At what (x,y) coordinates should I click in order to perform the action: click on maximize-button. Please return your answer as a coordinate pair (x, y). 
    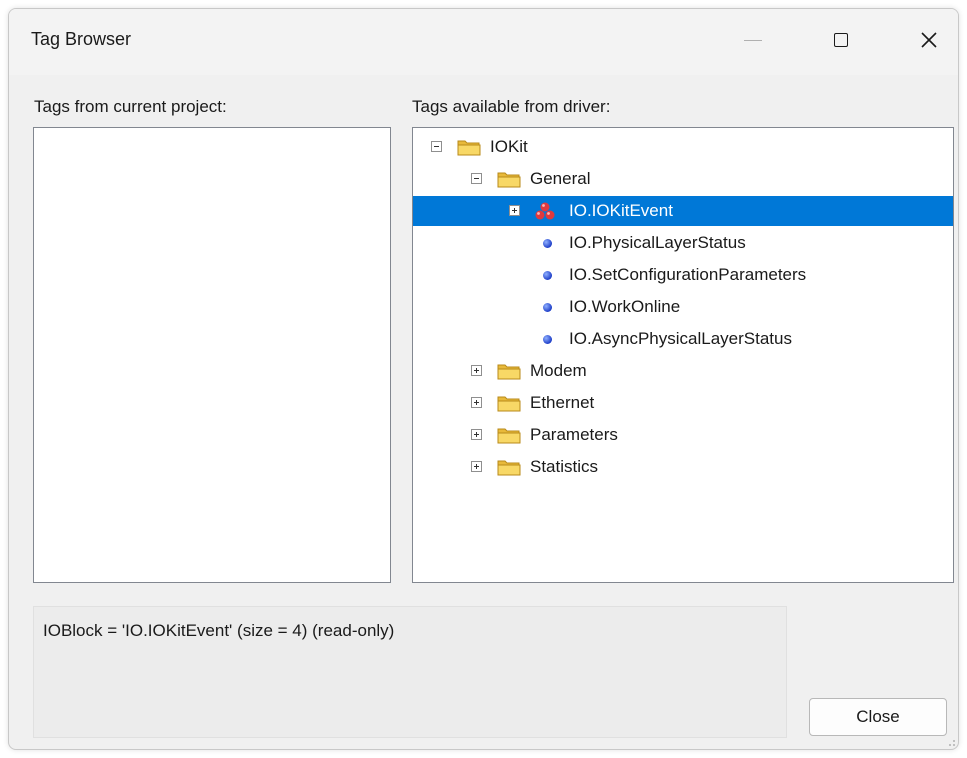
    Looking at the image, I should click on (841, 40).